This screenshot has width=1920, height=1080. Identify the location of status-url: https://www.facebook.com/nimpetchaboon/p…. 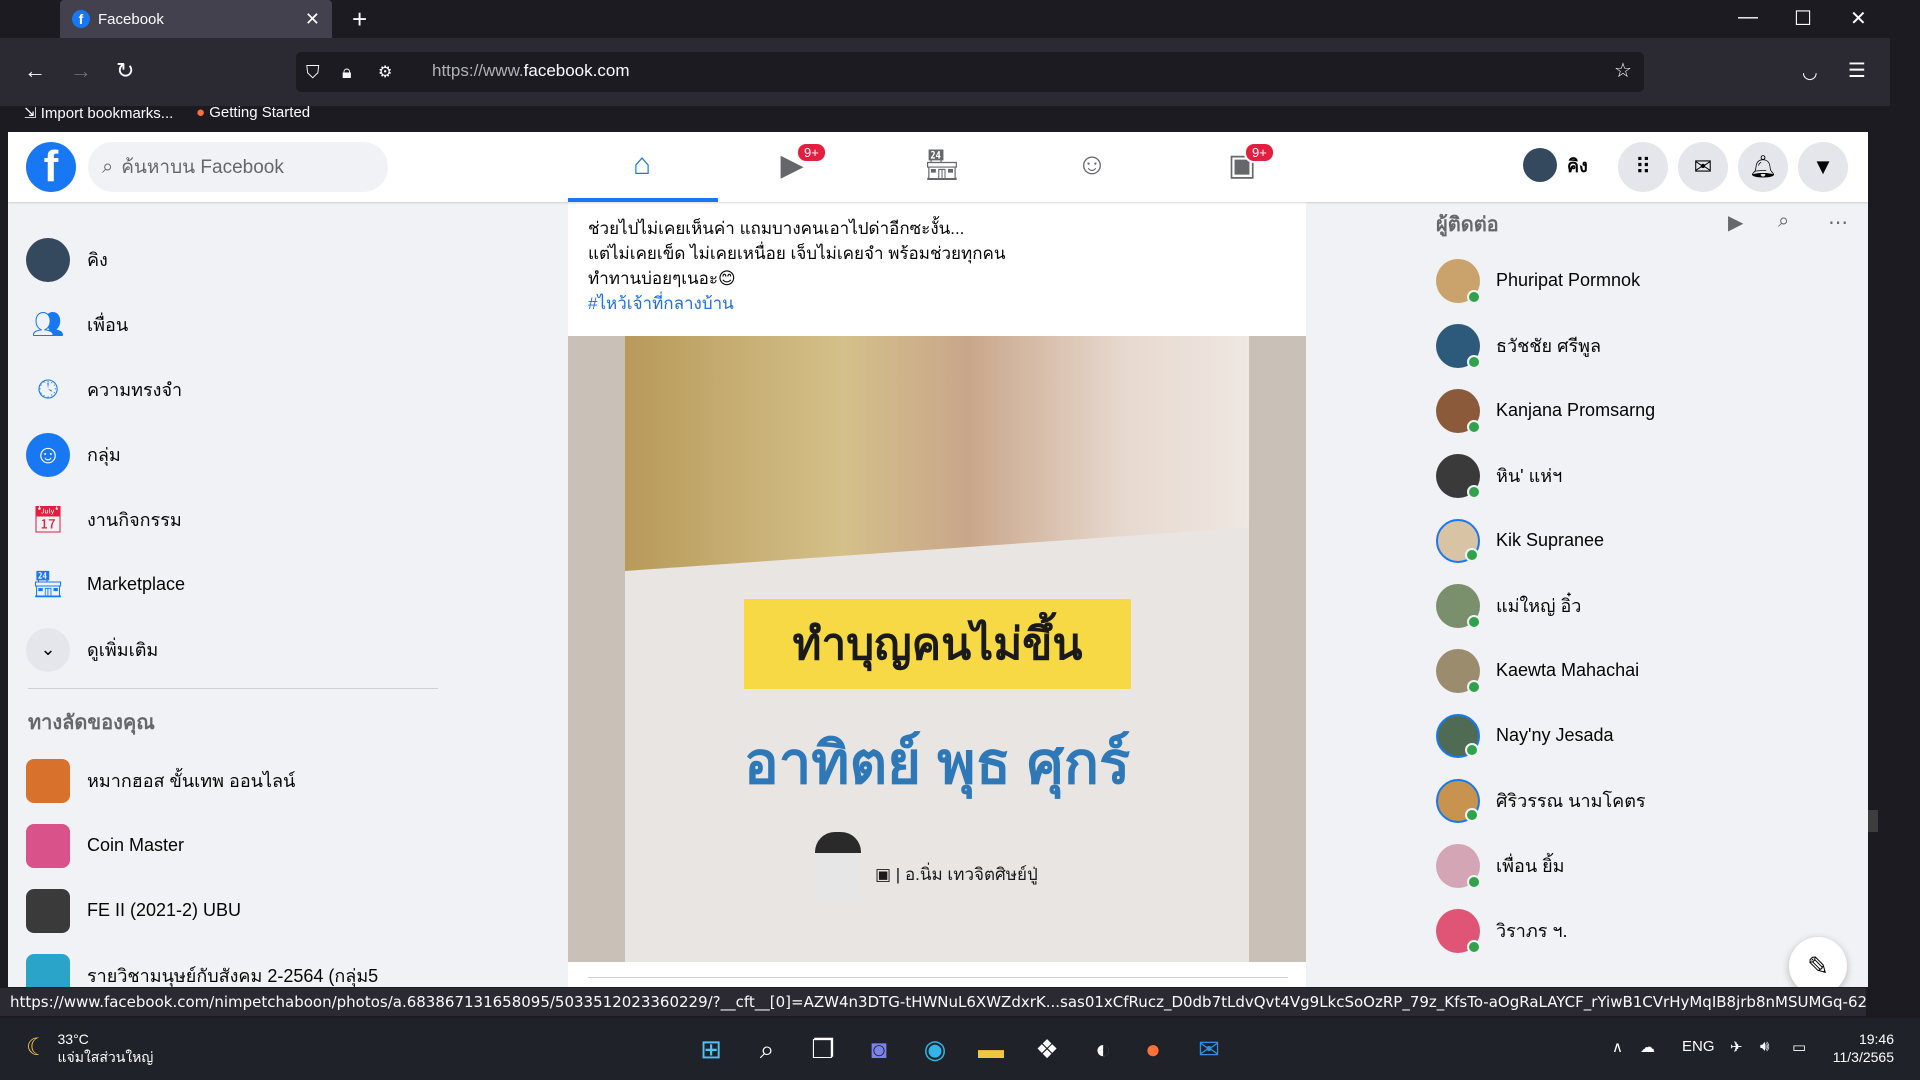
(933, 1002).